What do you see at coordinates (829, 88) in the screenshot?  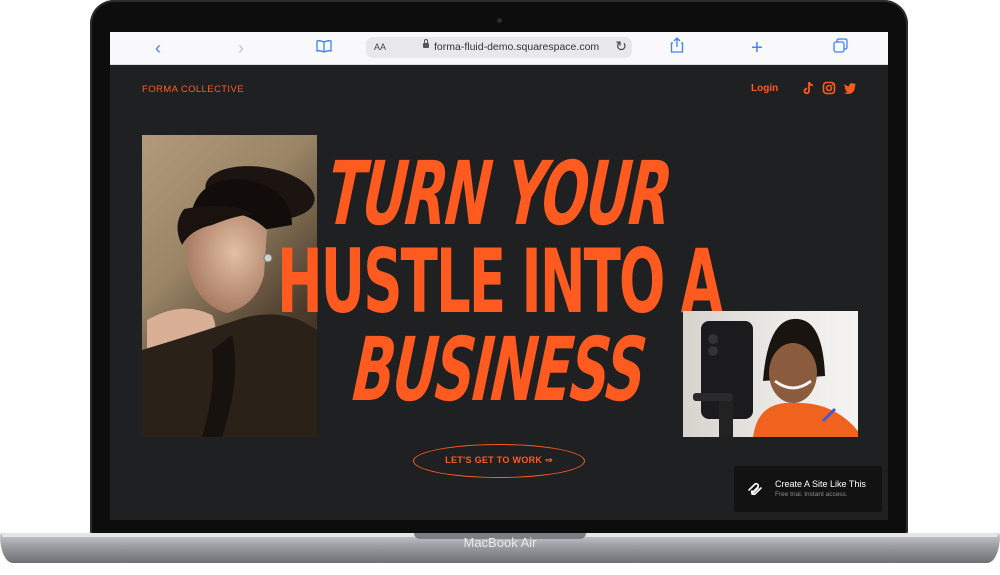 I see `instagram-icon` at bounding box center [829, 88].